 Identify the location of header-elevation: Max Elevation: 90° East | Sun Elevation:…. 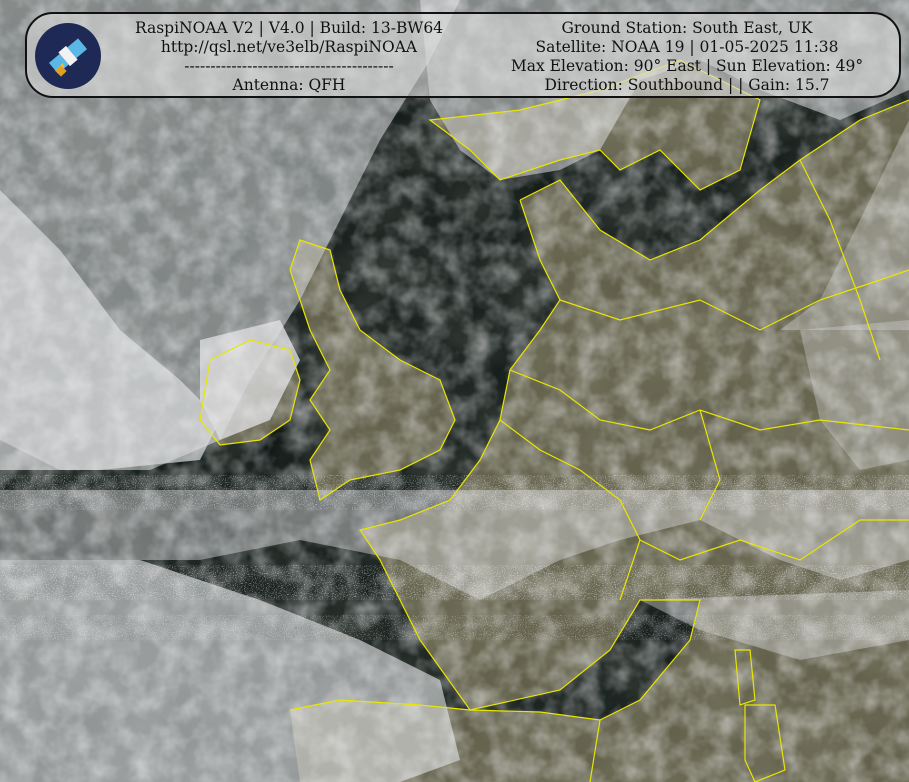
(687, 66).